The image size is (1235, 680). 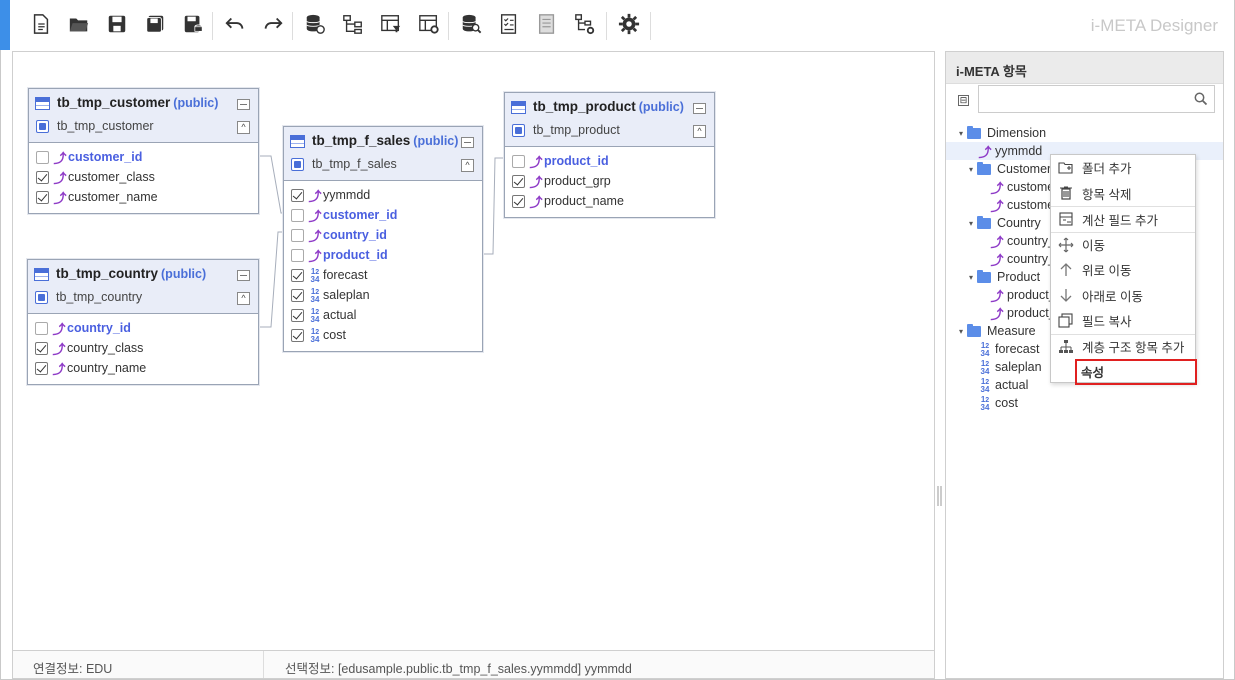 What do you see at coordinates (143, 197) in the screenshot?
I see `column-row: ⤴ customer_name` at bounding box center [143, 197].